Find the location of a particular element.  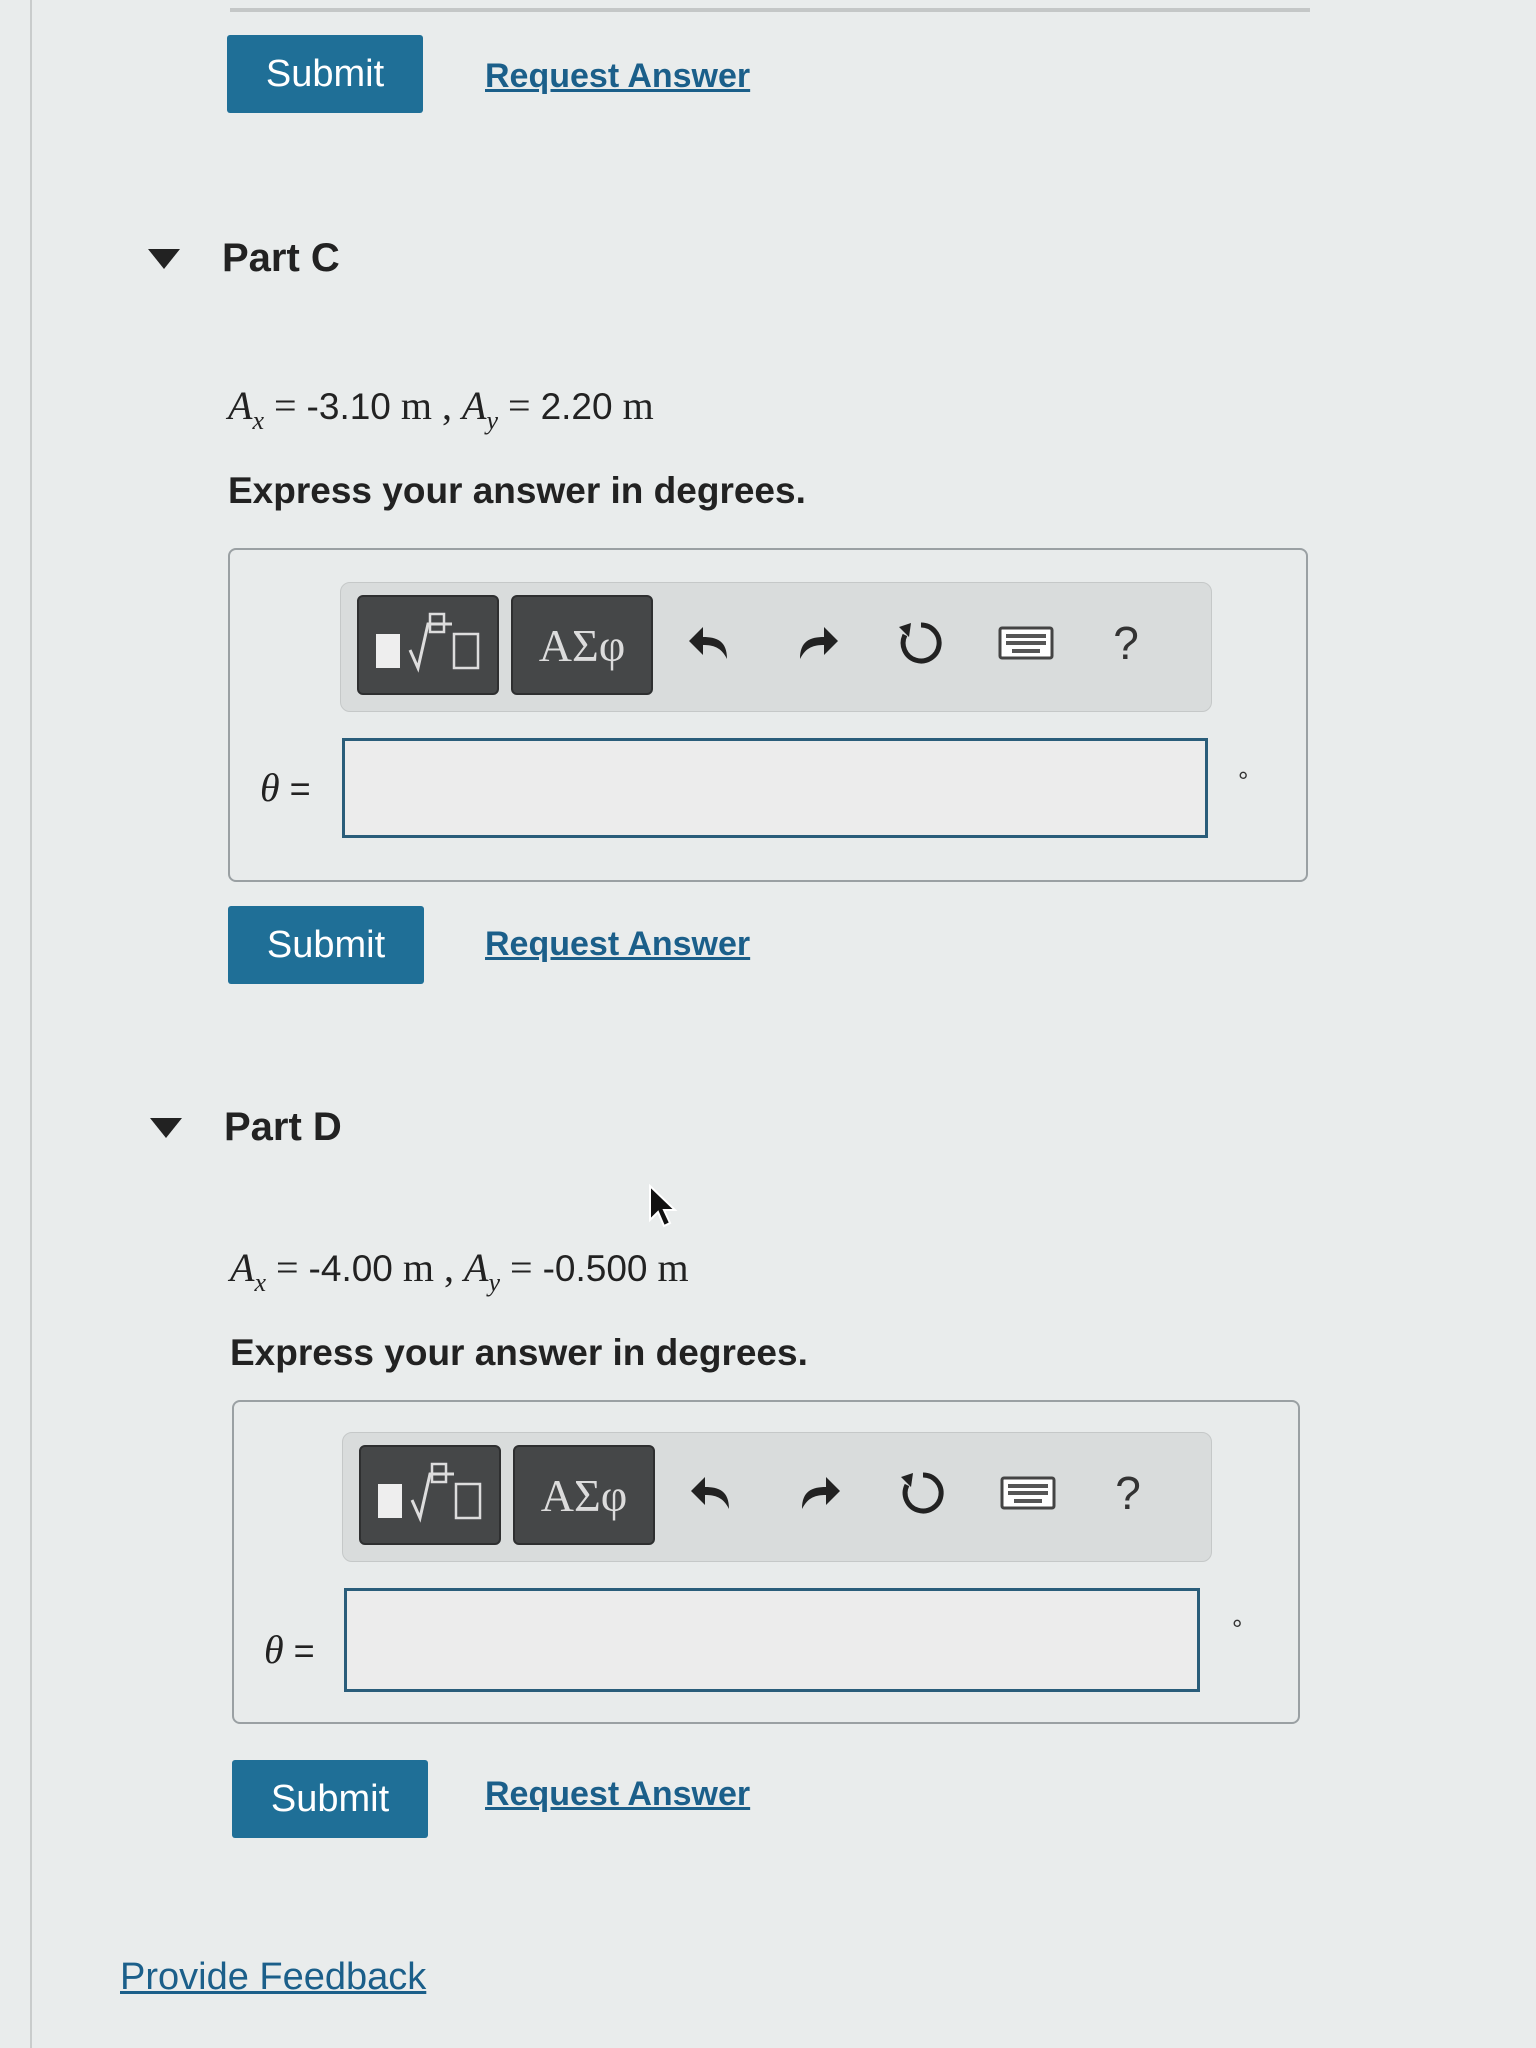

part-d-answer-box: ΑΣφ ? θ = ° is located at coordinates (766, 1562).